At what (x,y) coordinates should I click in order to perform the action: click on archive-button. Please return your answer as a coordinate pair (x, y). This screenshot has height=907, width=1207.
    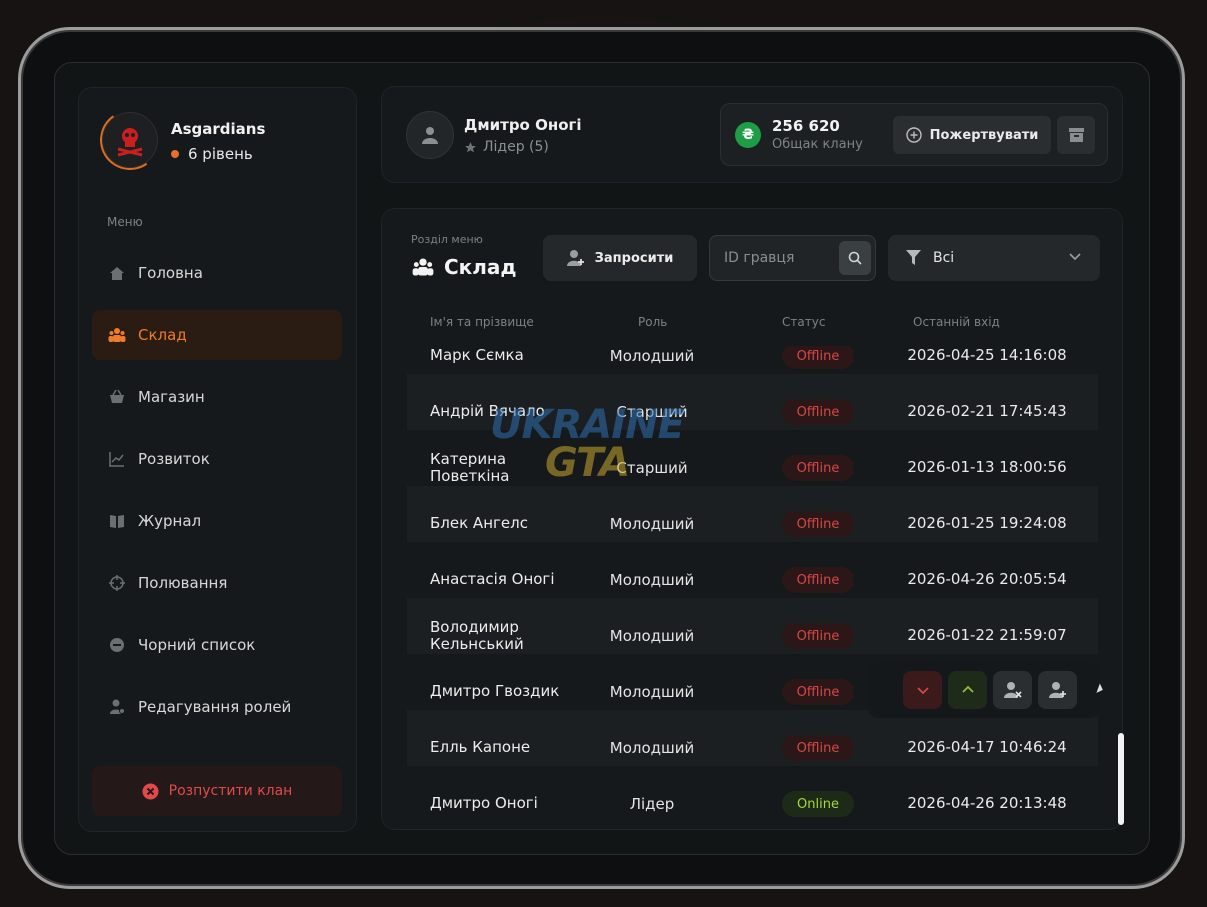
    Looking at the image, I should click on (1076, 135).